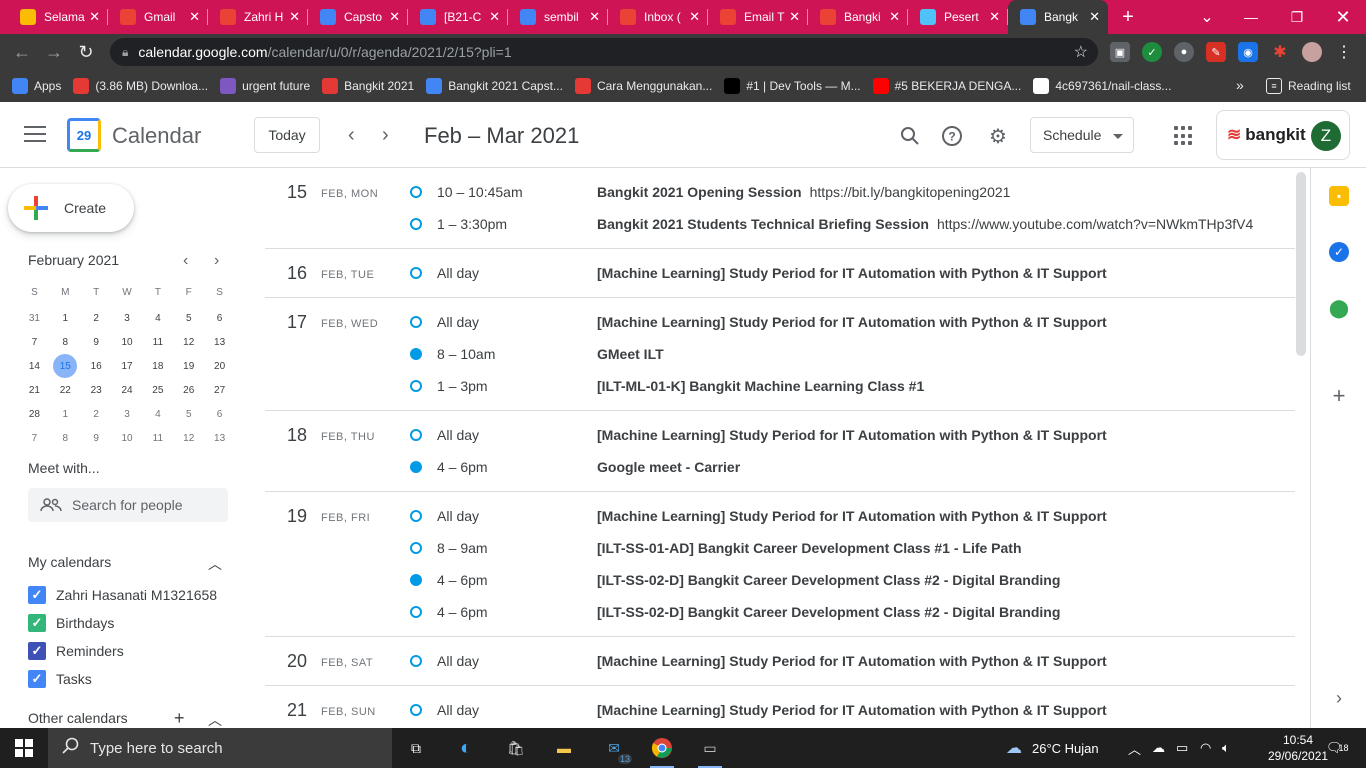 The height and width of the screenshot is (768, 1366). What do you see at coordinates (158, 17) in the screenshot?
I see `browser-tab: Gmail ✕` at bounding box center [158, 17].